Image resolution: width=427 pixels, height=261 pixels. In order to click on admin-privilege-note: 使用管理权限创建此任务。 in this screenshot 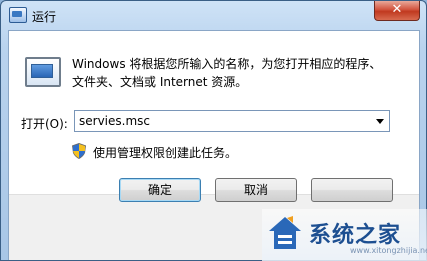, I will do `click(165, 153)`.